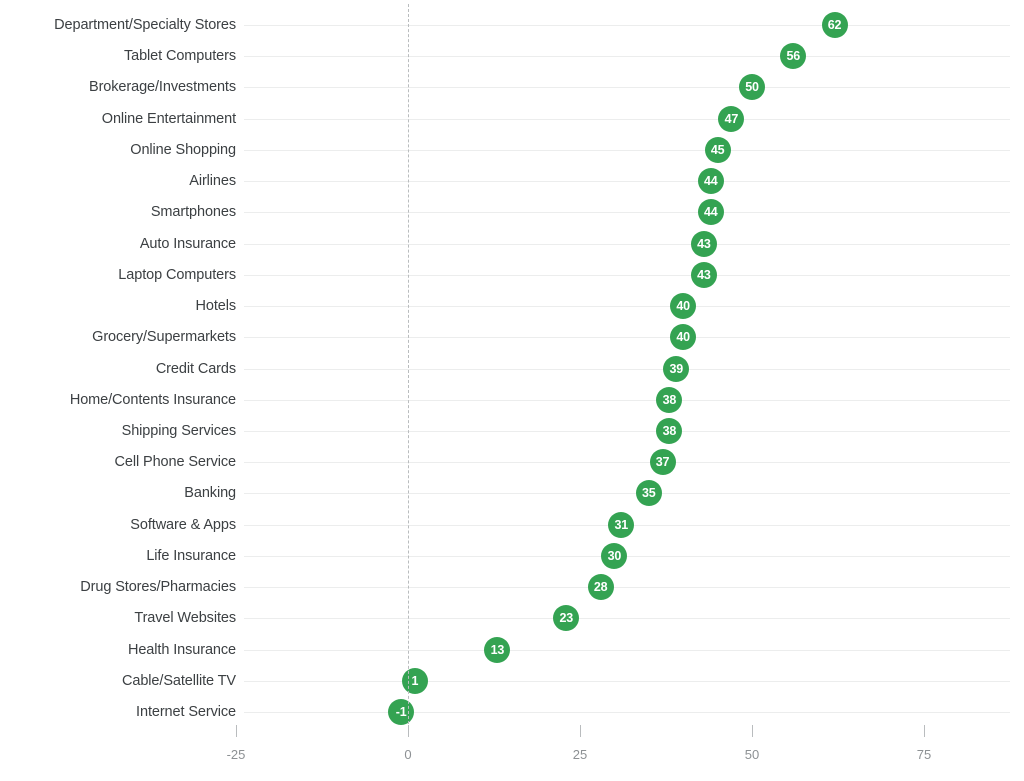 The width and height of the screenshot is (1024, 781). I want to click on chart-row: Hotels 40, so click(512, 306).